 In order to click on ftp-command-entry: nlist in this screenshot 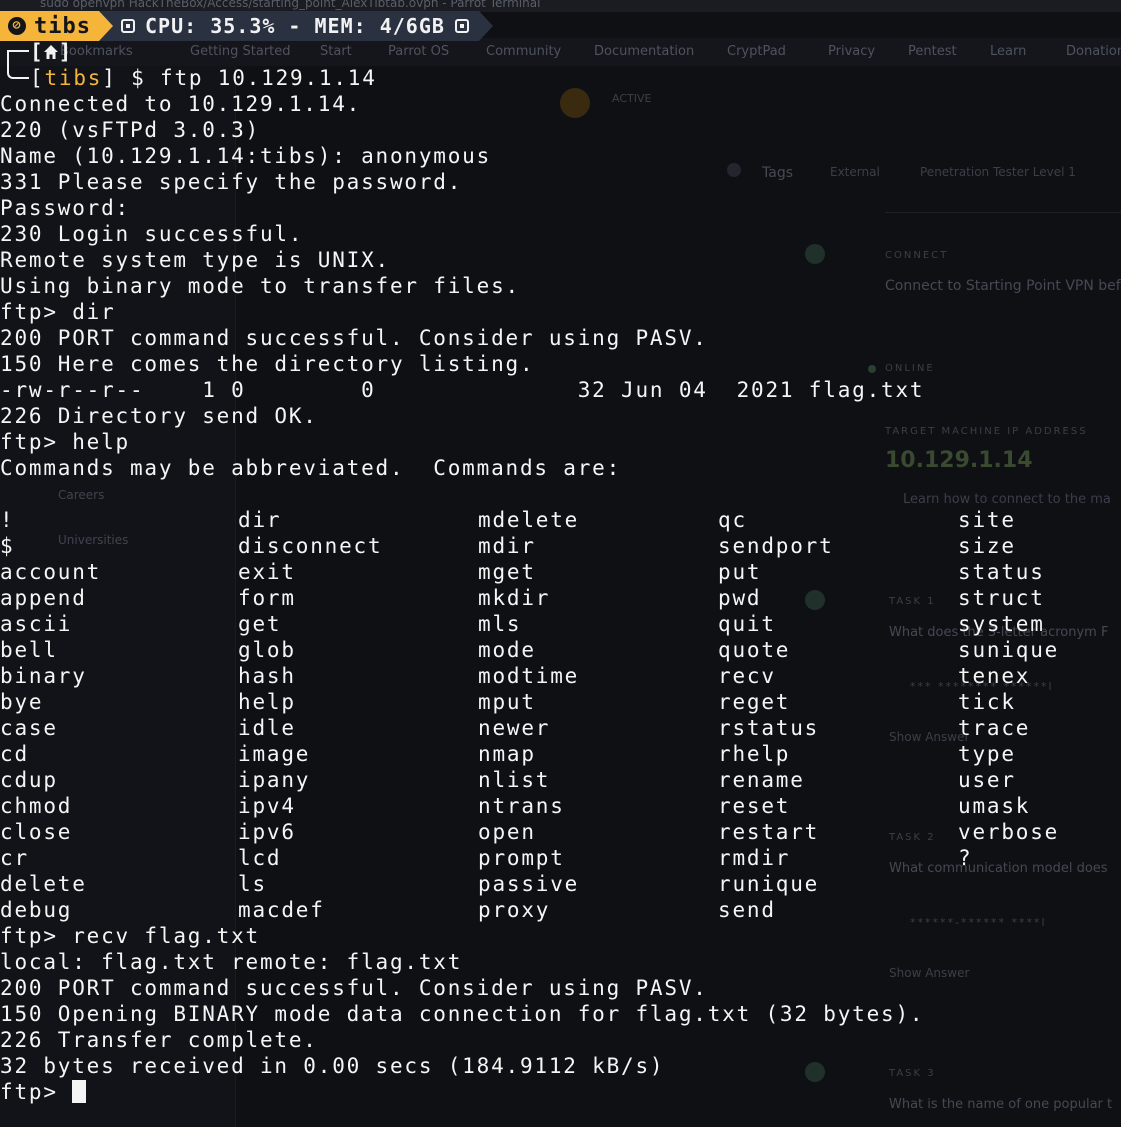, I will do `click(514, 780)`.